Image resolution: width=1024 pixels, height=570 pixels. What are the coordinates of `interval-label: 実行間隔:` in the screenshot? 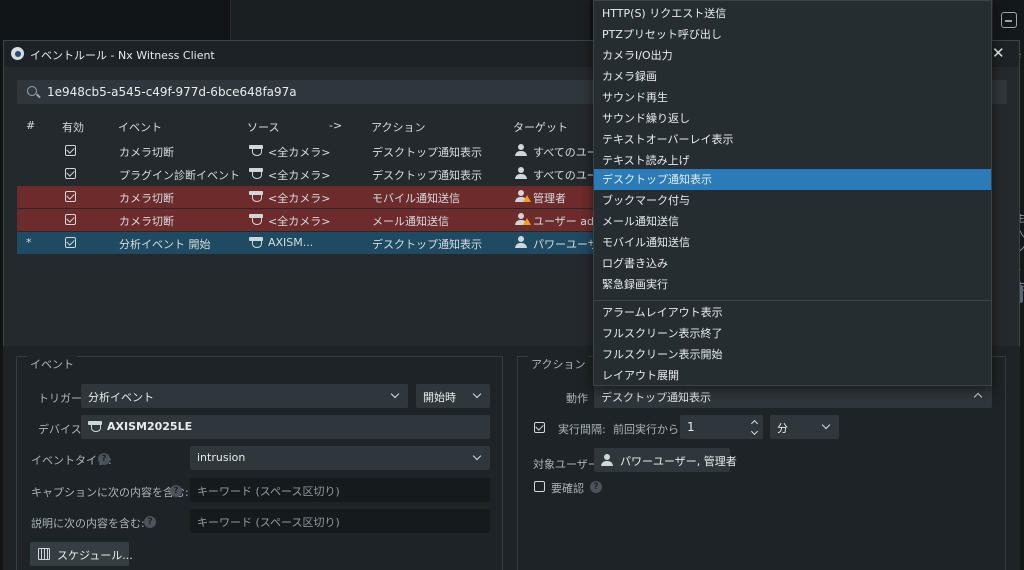 It's located at (582, 429).